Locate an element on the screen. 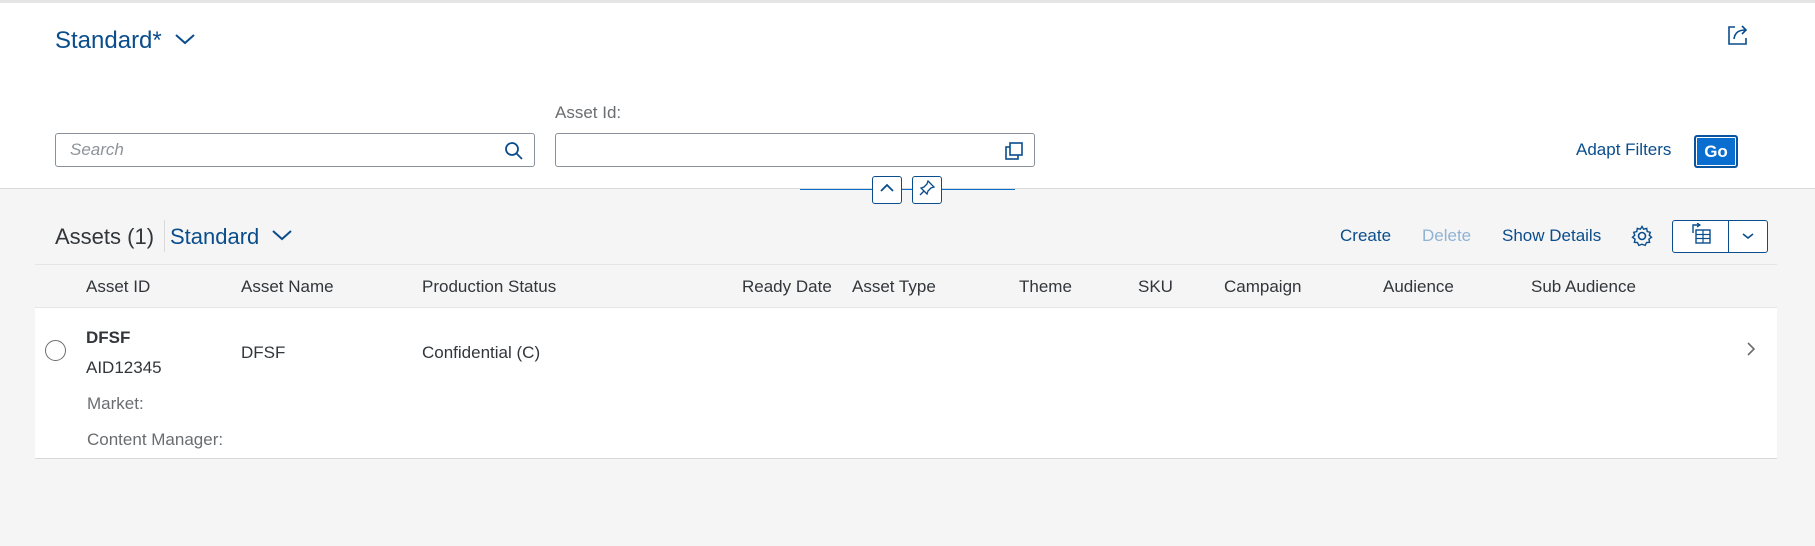 The width and height of the screenshot is (1815, 546). production-status-value: Confidential (C) is located at coordinates (481, 352).